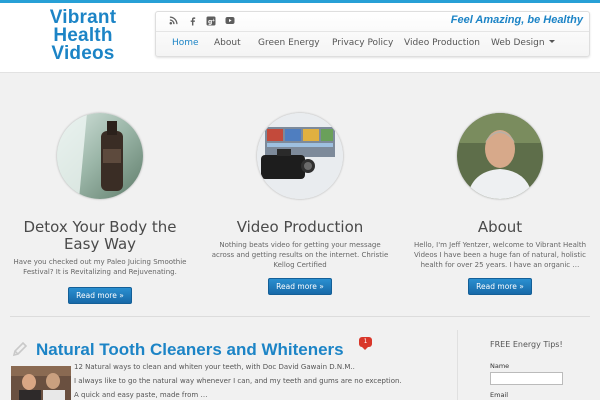  Describe the element at coordinates (540, 369) in the screenshot. I see `signup-widget: FREE Energy Tips! Name Email` at that location.